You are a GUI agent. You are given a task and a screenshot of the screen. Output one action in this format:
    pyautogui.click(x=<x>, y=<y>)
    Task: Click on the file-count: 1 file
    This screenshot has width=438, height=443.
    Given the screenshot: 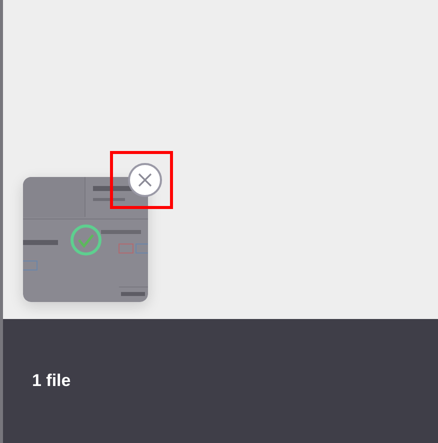 What is the action you would take?
    pyautogui.click(x=51, y=381)
    